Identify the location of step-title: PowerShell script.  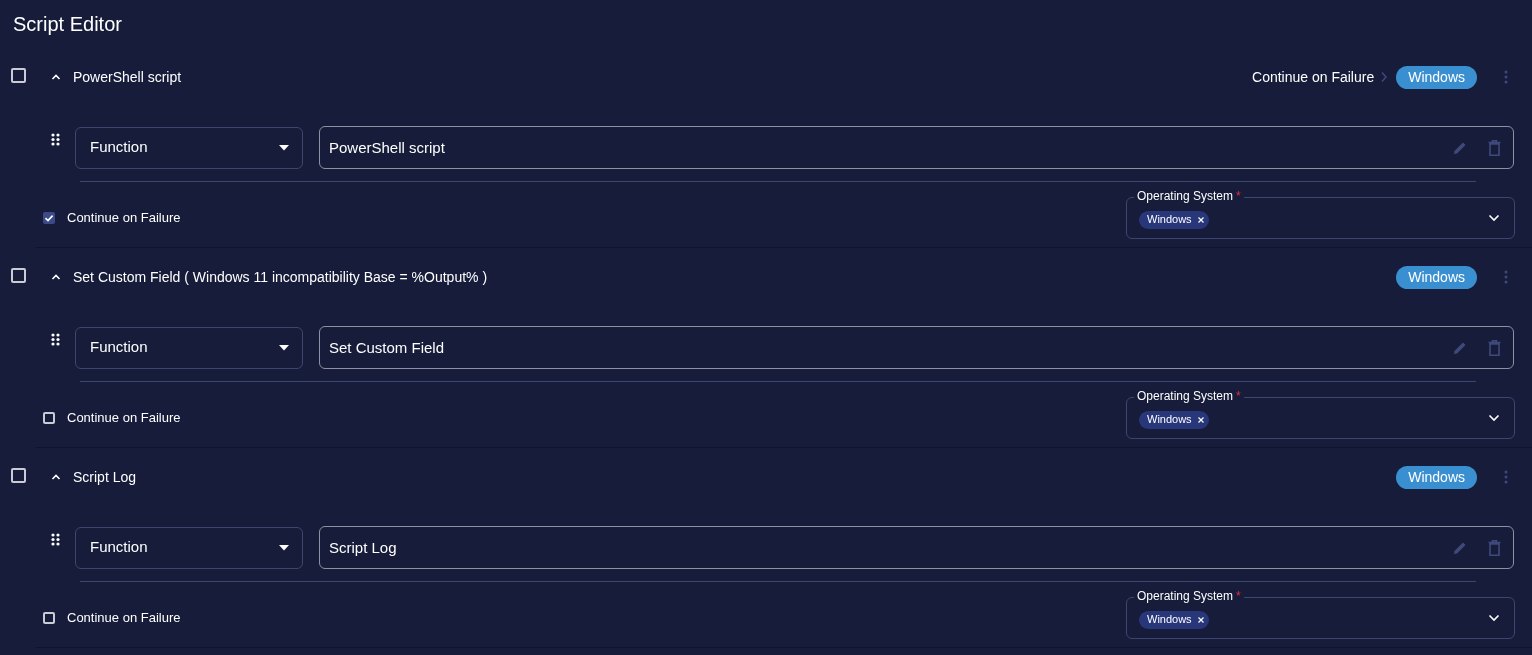
(128, 77).